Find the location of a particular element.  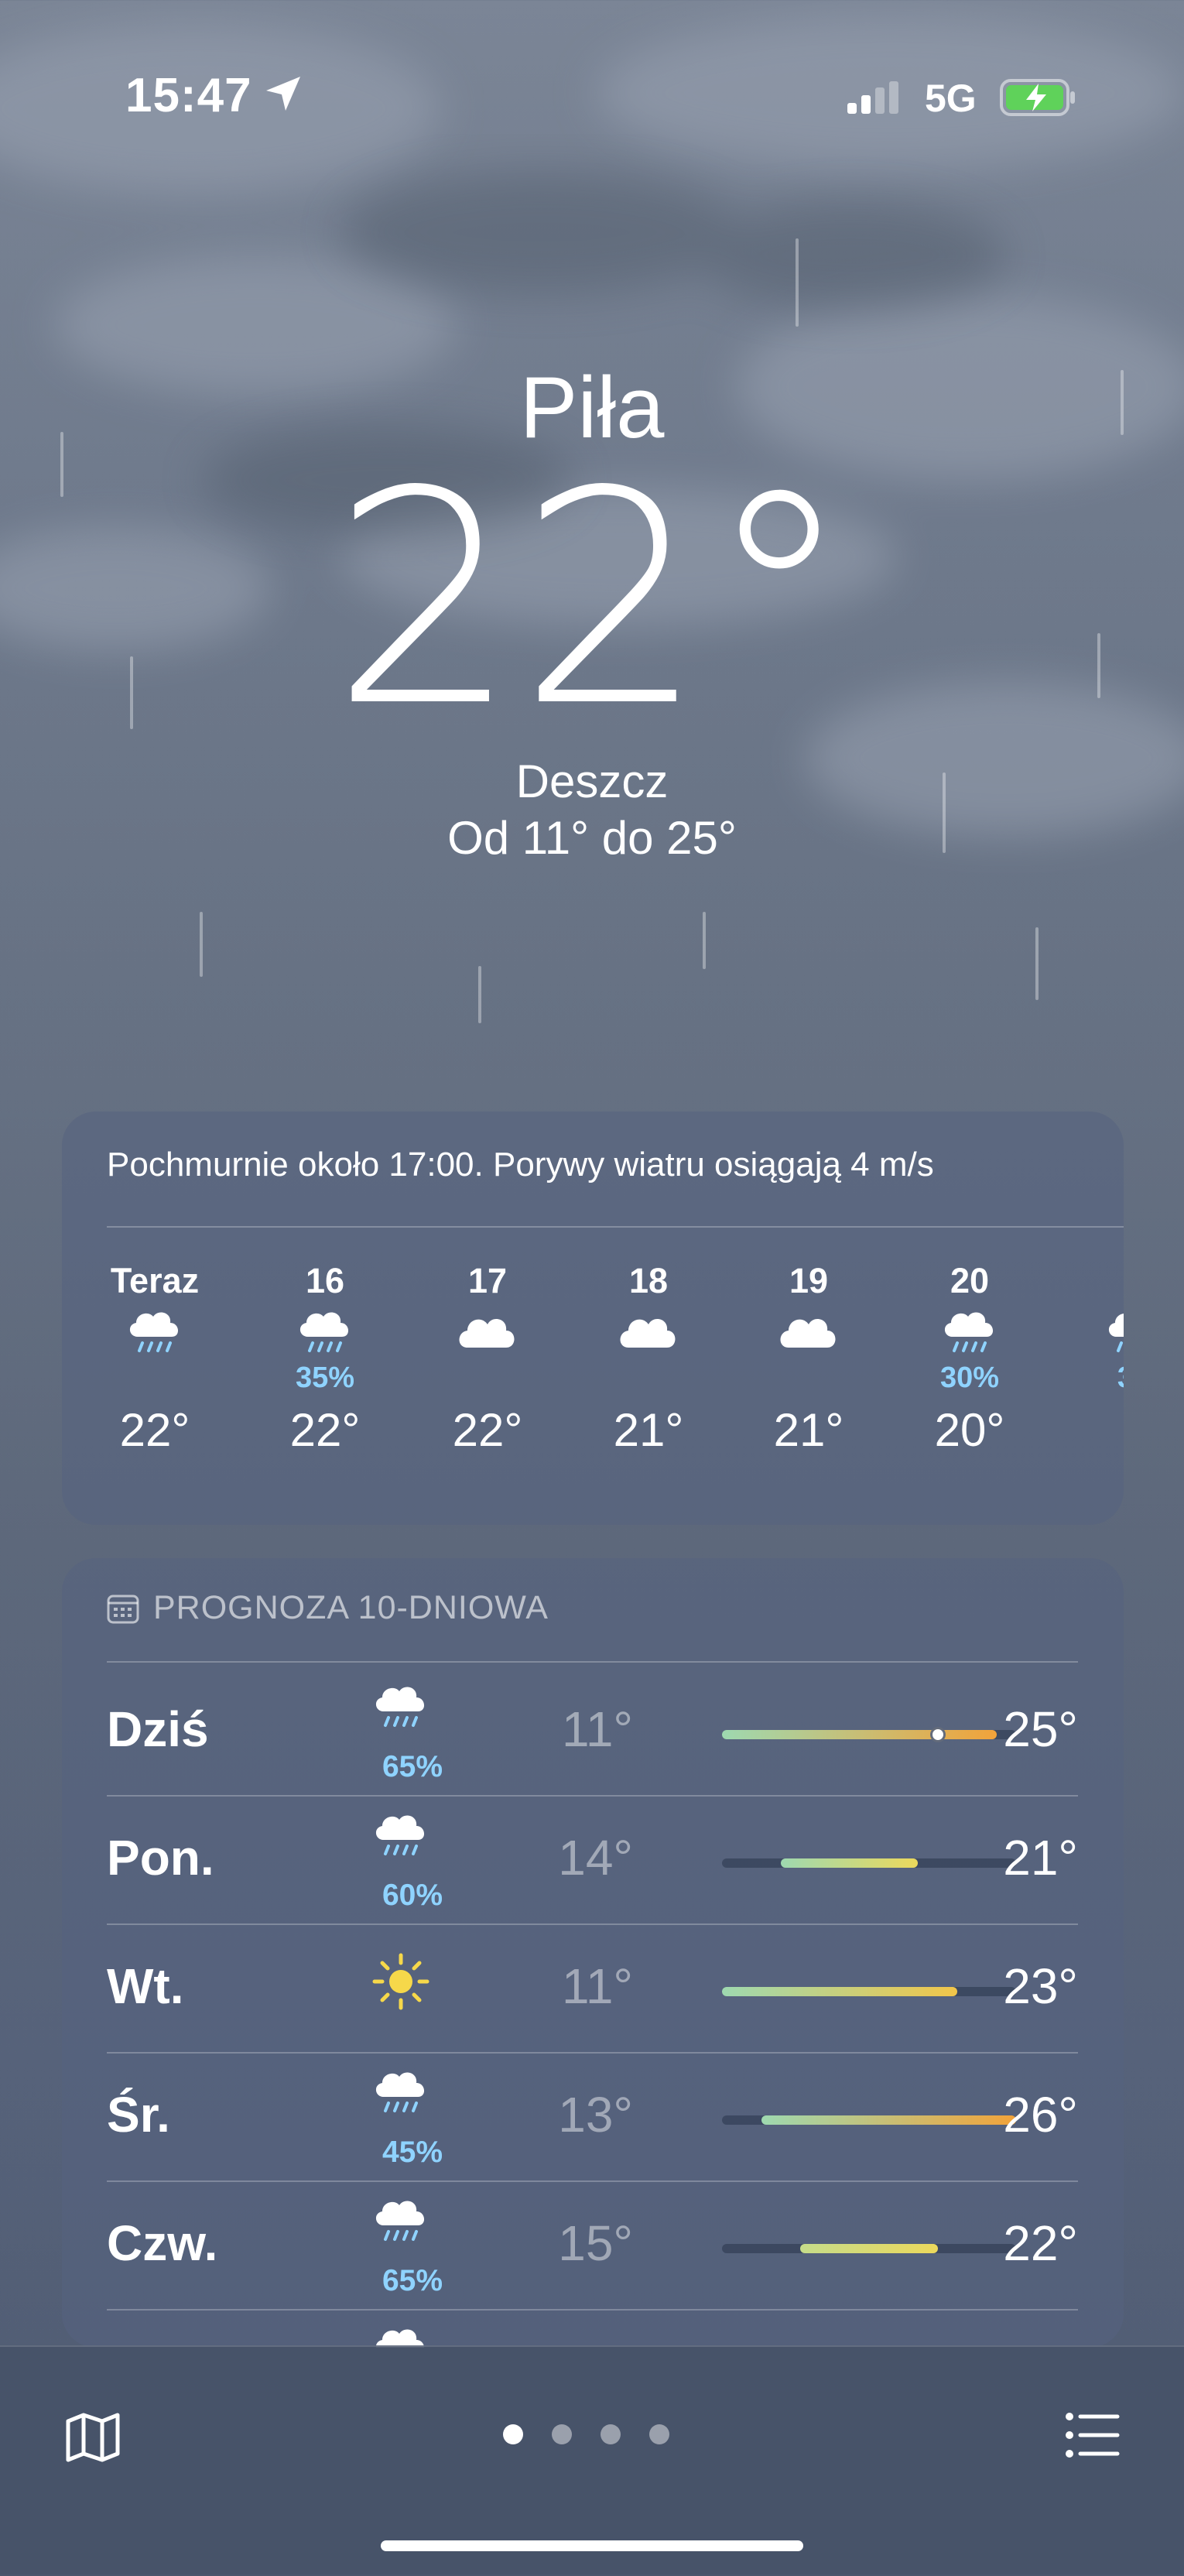

day-name: Pon. is located at coordinates (161, 1858).